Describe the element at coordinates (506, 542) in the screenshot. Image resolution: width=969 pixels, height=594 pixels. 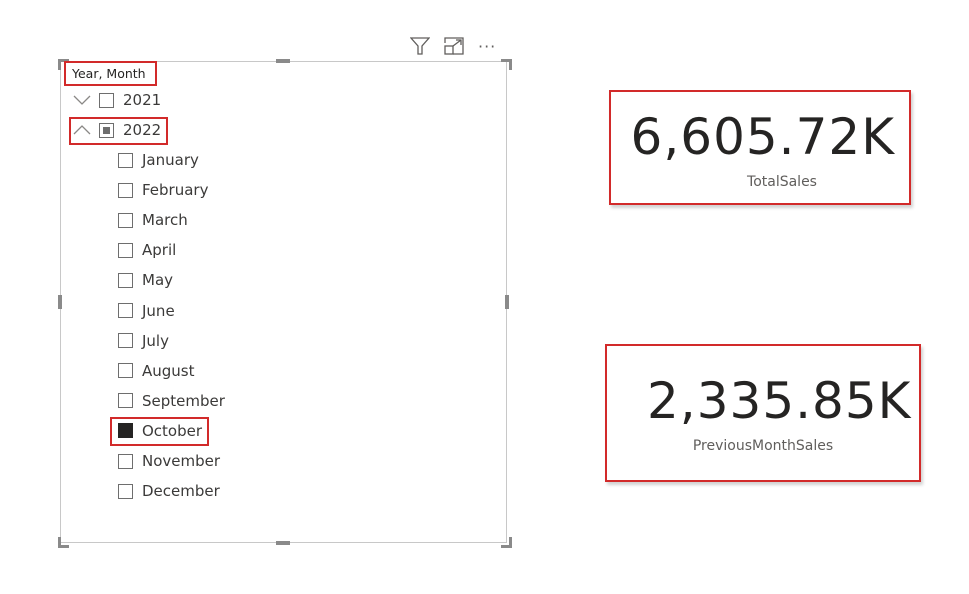
I see `resize-corner-bottom-right` at that location.